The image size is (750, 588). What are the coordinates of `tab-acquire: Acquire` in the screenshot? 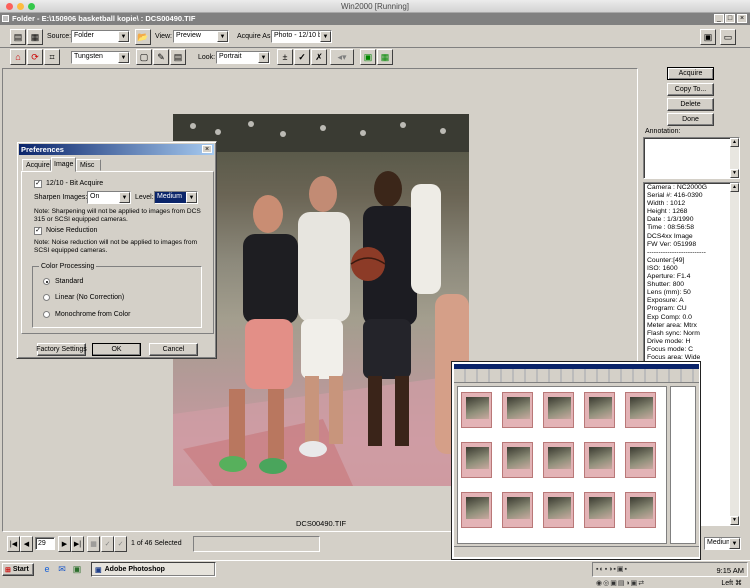 It's located at (36, 165).